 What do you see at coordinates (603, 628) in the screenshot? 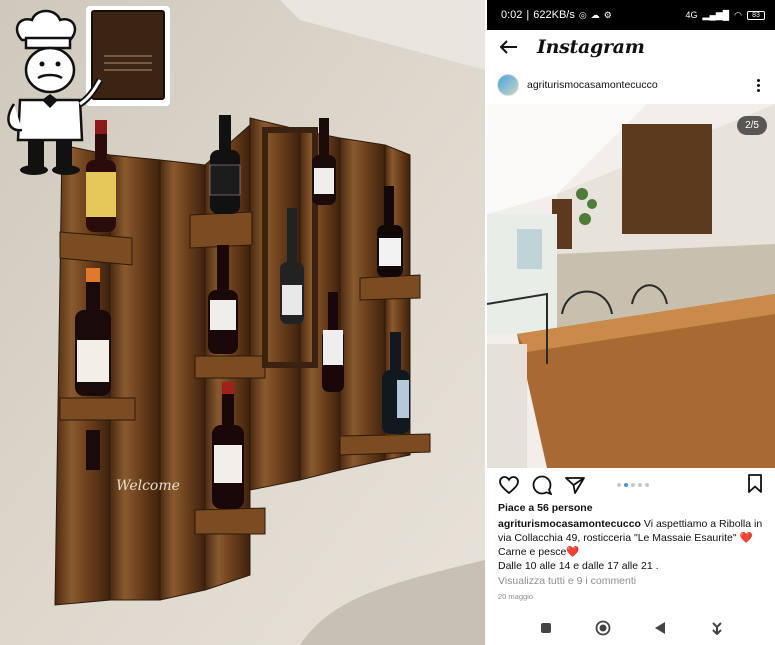
I see `home-icon` at bounding box center [603, 628].